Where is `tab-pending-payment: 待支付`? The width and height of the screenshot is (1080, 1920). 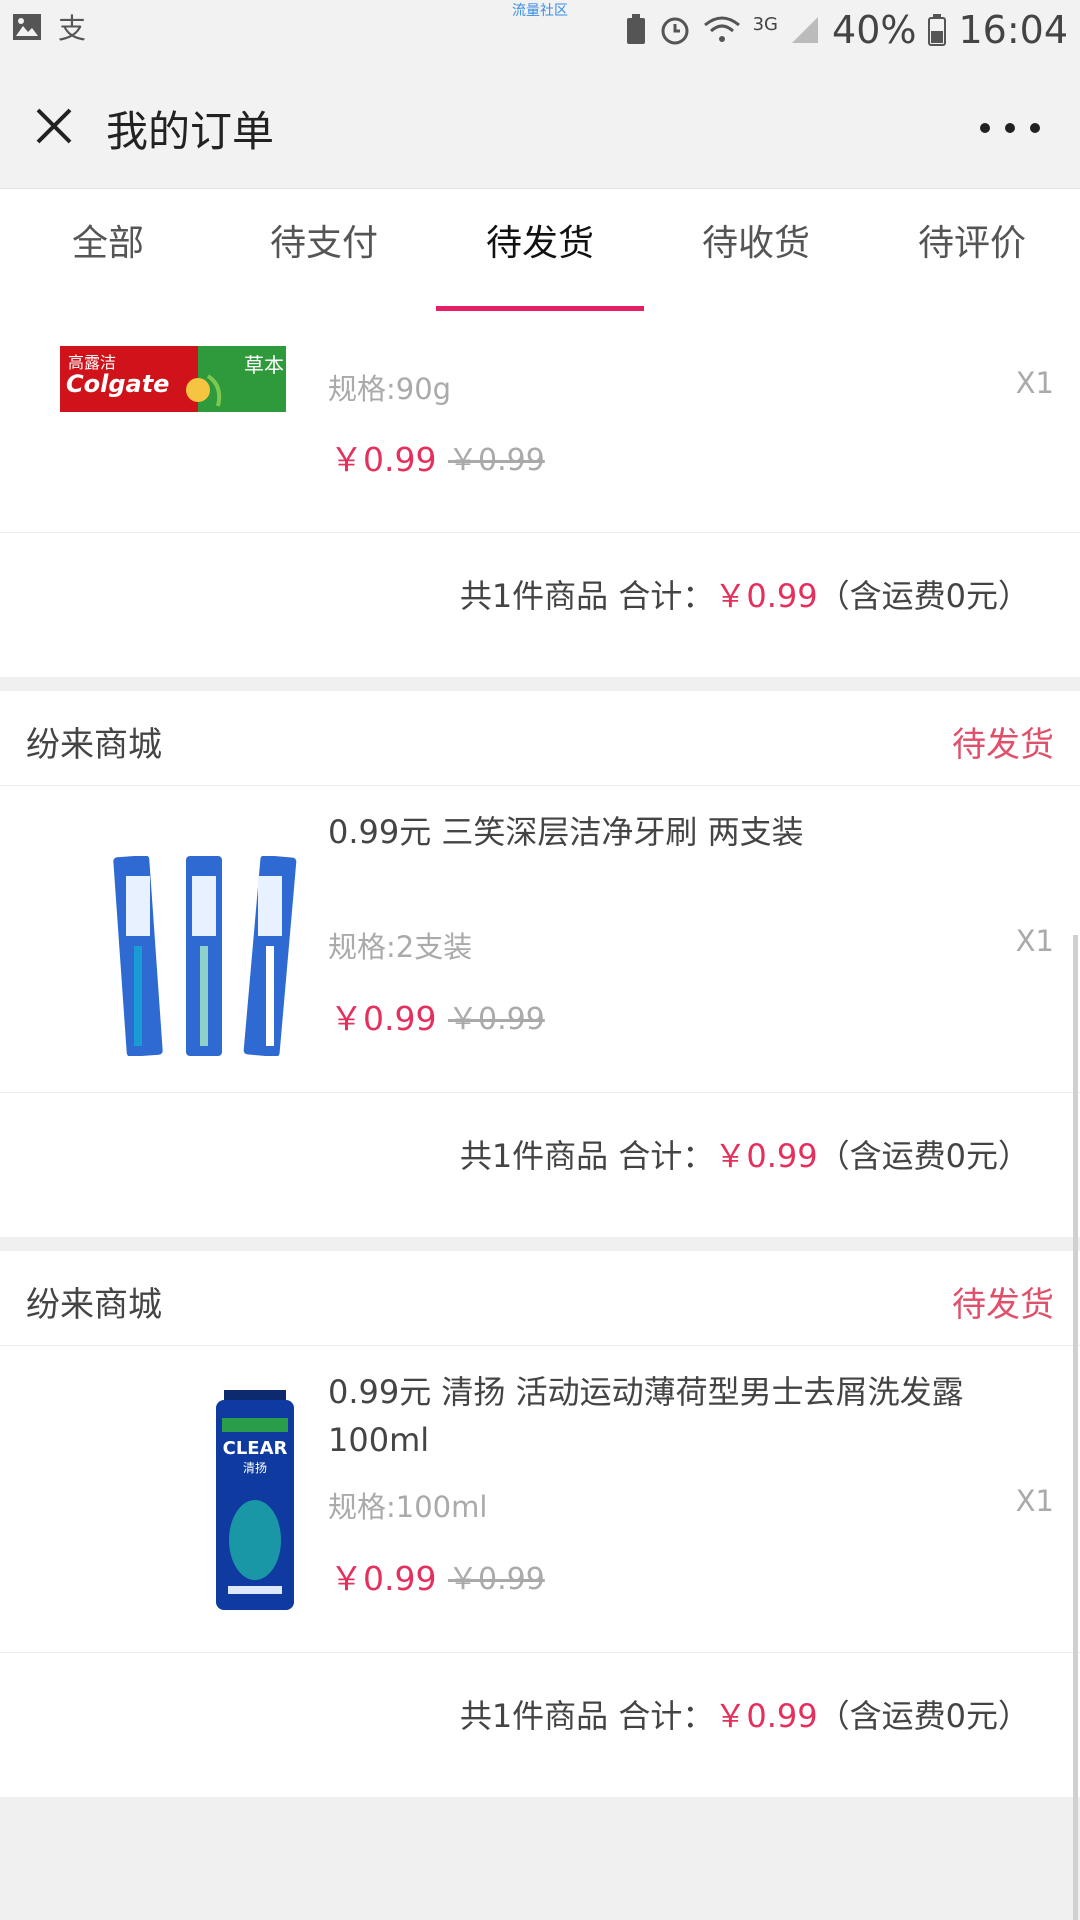
tab-pending-payment: 待支付 is located at coordinates (324, 250).